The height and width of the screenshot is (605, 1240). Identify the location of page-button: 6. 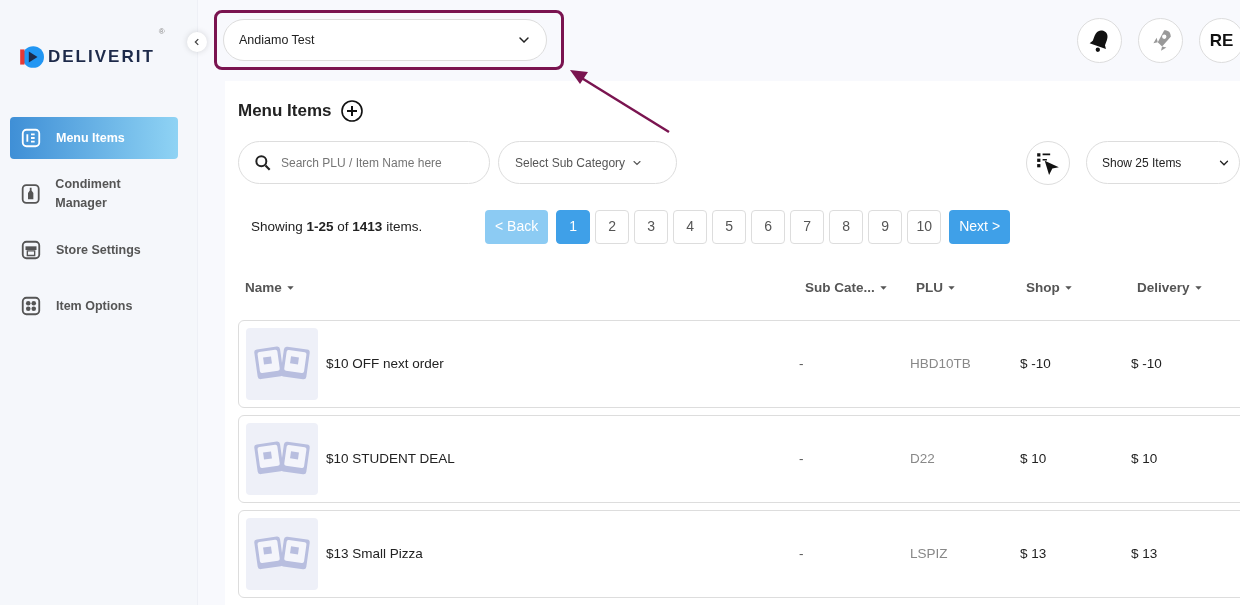
(768, 226).